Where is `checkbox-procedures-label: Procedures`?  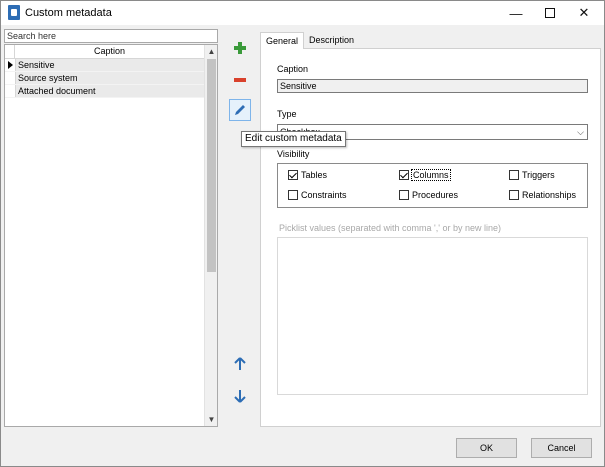 checkbox-procedures-label: Procedures is located at coordinates (435, 195).